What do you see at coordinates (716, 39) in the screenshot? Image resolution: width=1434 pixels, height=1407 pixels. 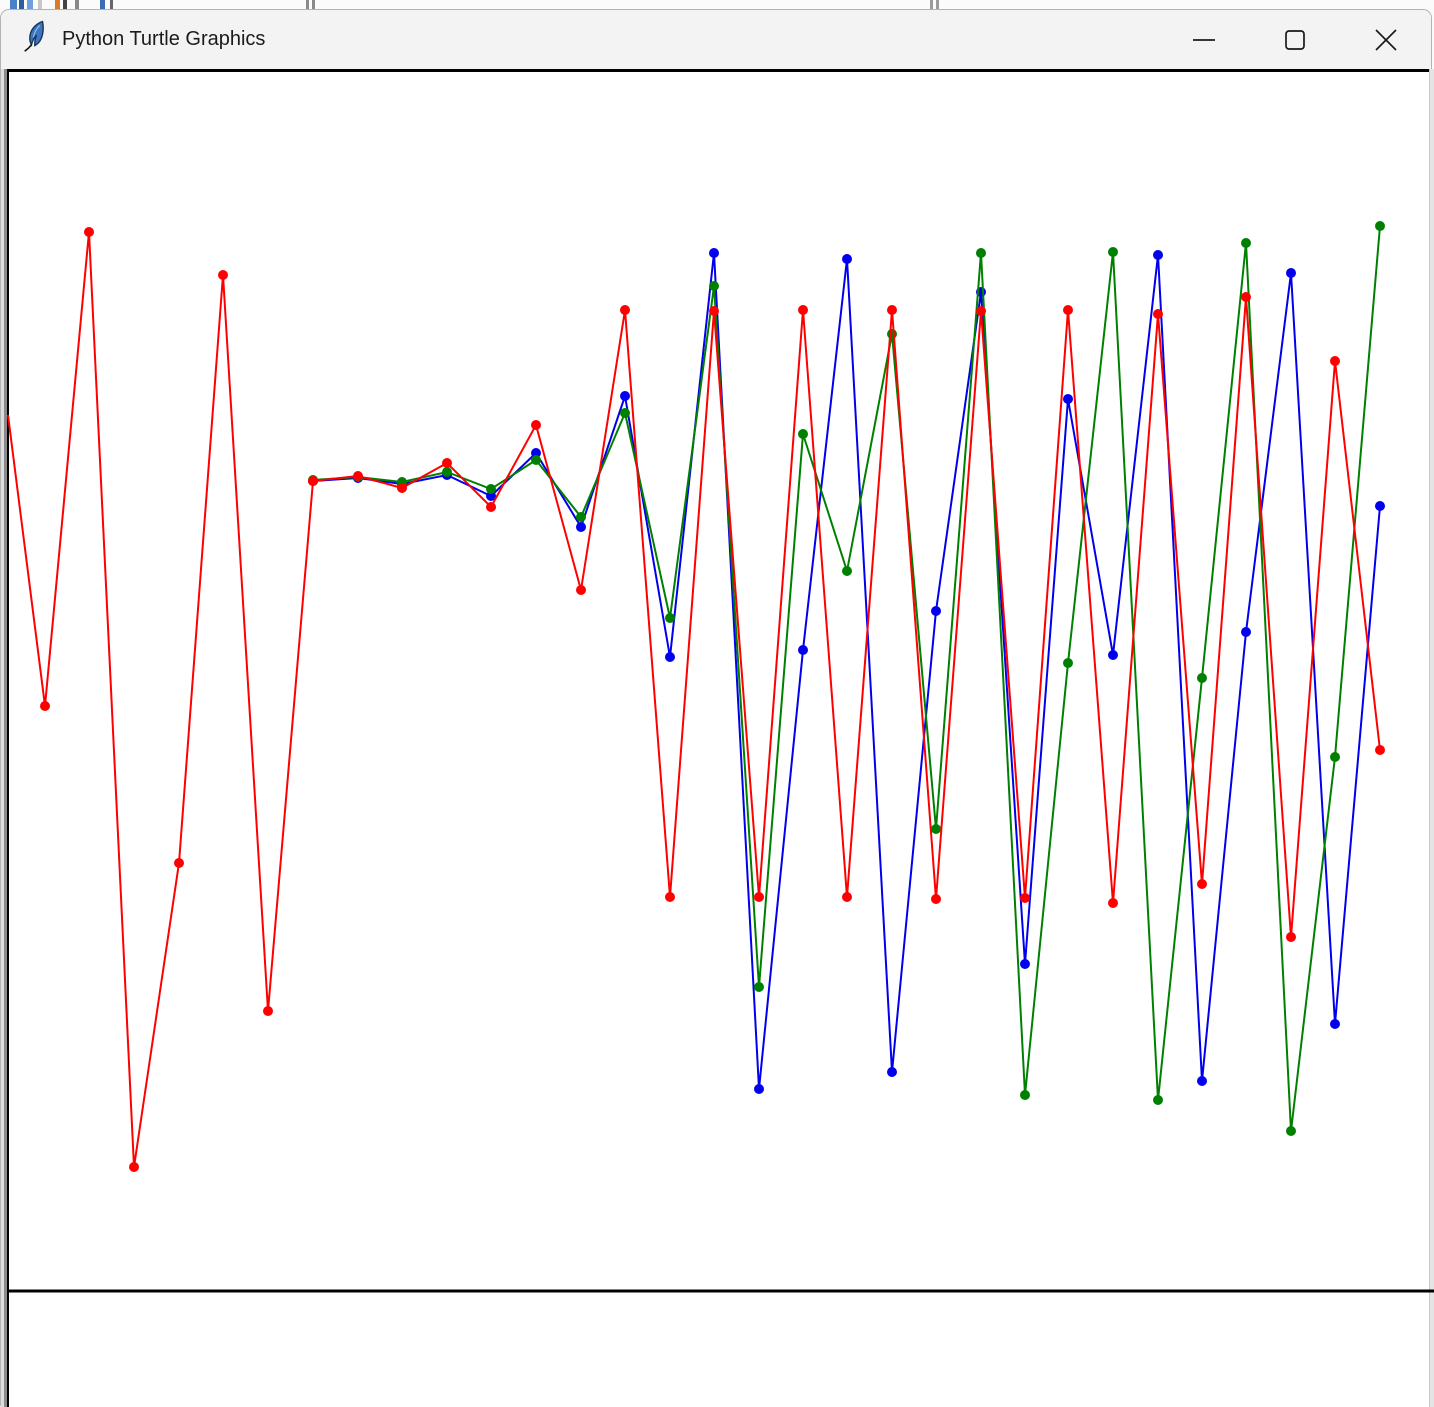 I see `titlebar: Python Turtle Graphics` at bounding box center [716, 39].